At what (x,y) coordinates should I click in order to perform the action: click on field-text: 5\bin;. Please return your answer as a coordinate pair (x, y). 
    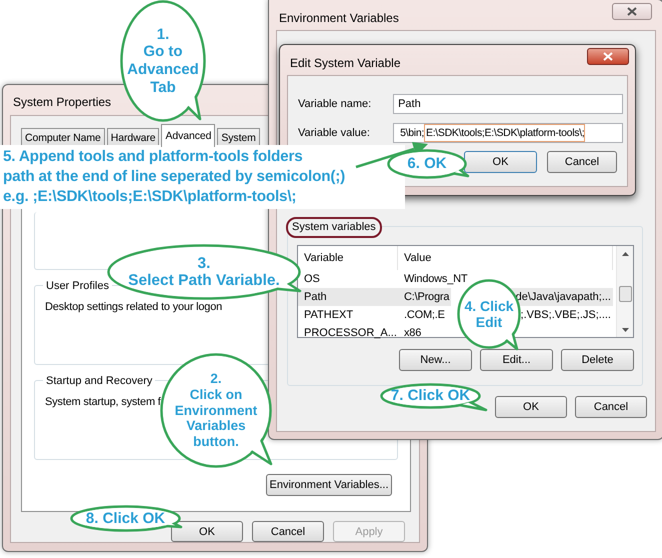
    Looking at the image, I should click on (412, 133).